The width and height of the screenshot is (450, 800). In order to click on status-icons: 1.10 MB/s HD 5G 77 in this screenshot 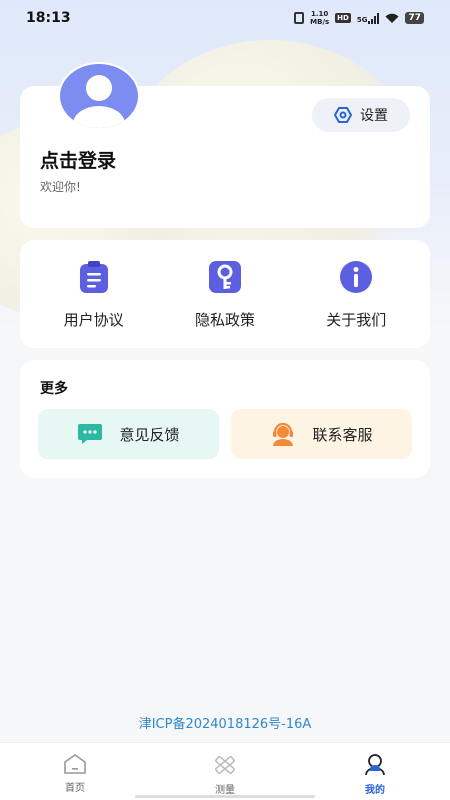, I will do `click(359, 18)`.